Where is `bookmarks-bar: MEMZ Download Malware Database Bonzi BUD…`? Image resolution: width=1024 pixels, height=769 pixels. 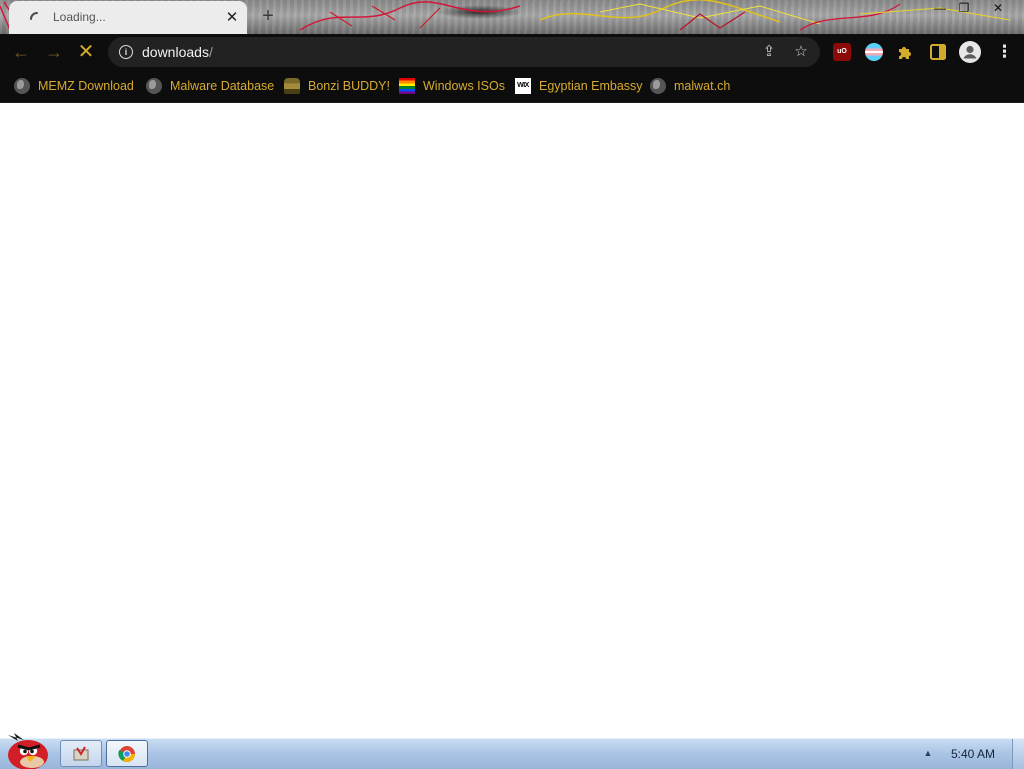
bookmarks-bar: MEMZ Download Malware Database Bonzi BUD… is located at coordinates (512, 86).